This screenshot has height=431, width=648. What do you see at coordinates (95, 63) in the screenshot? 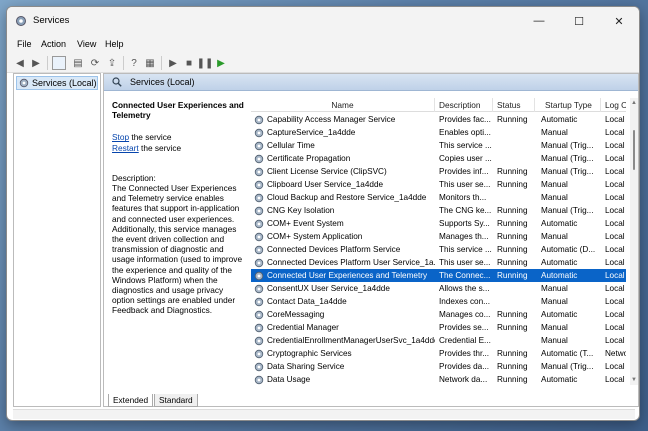
I see `refresh-icon: ⟳` at bounding box center [95, 63].